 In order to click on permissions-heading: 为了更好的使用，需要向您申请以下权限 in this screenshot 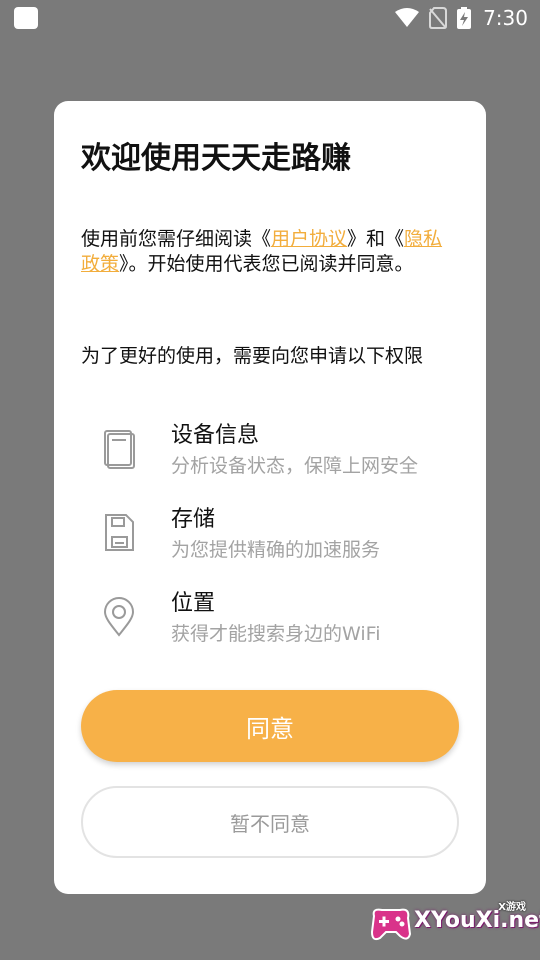, I will do `click(252, 356)`.